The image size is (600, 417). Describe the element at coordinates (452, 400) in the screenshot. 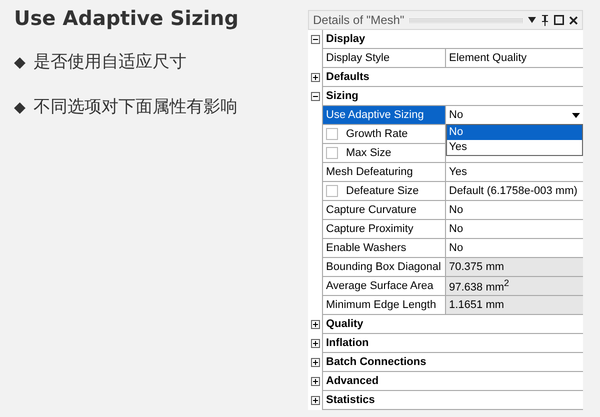

I see `group-header: Statistics` at that location.